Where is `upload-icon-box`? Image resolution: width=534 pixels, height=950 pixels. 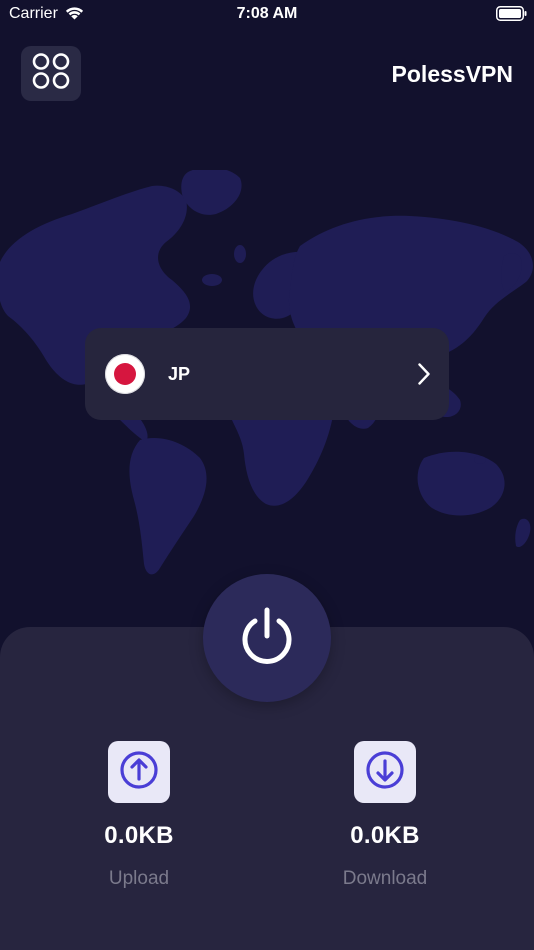 upload-icon-box is located at coordinates (139, 772).